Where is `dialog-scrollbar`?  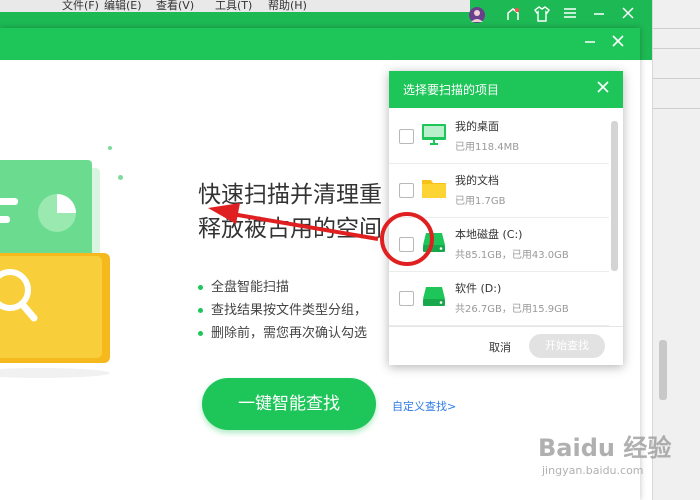
dialog-scrollbar is located at coordinates (614, 196).